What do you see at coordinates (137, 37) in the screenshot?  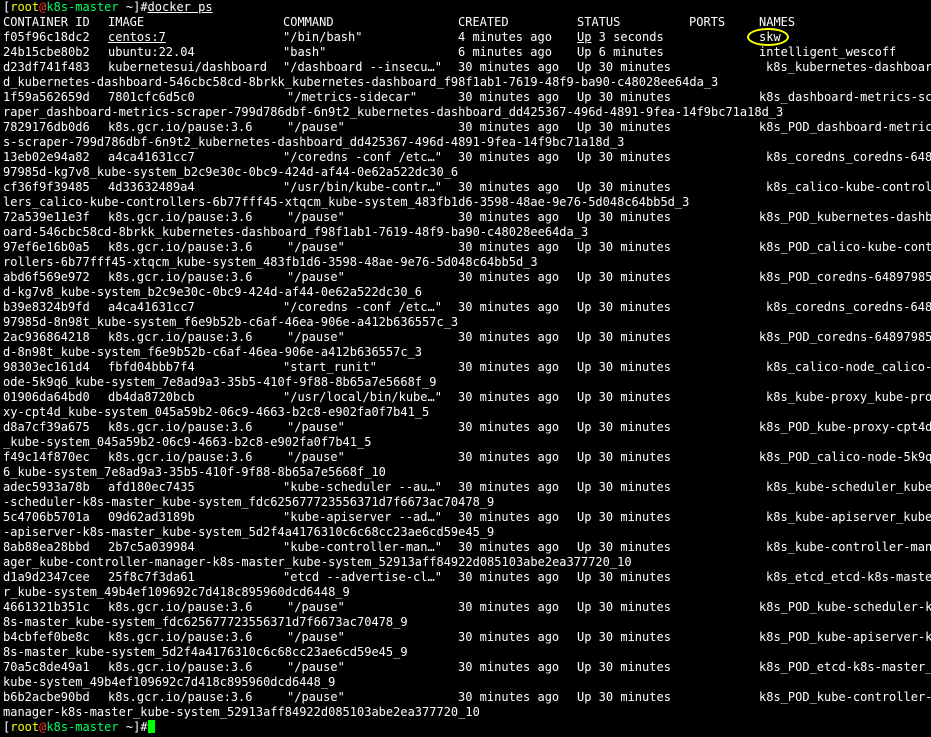 I see `image-name: centos:7` at bounding box center [137, 37].